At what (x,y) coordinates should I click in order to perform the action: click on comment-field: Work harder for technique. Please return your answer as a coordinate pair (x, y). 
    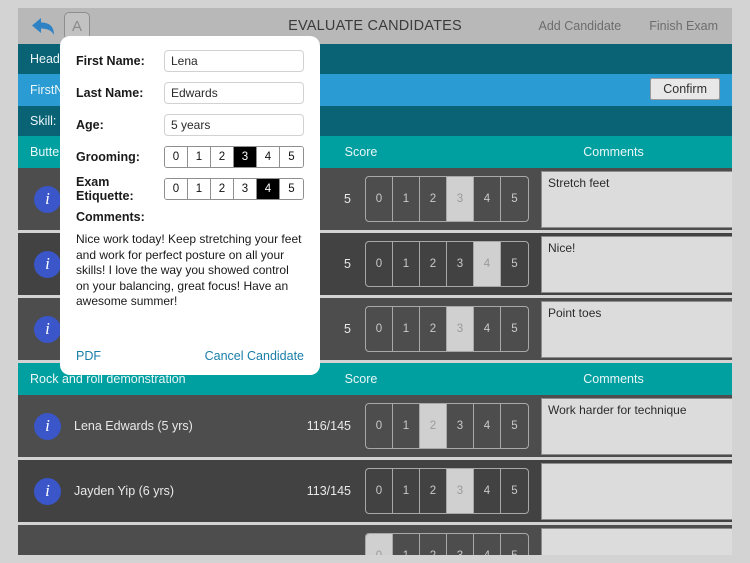
    Looking at the image, I should click on (636, 426).